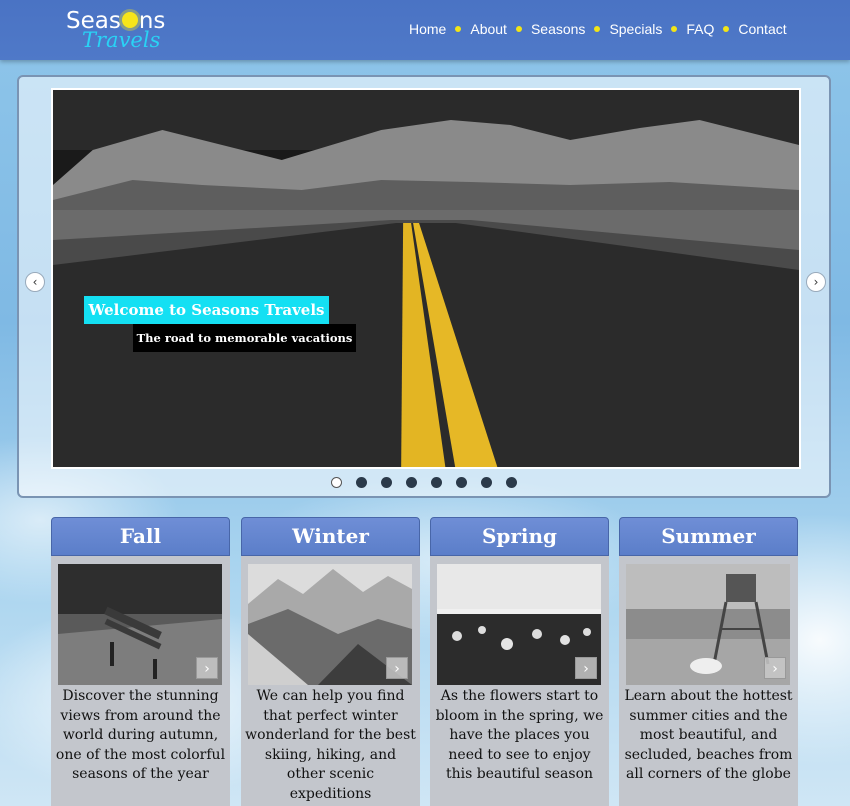  What do you see at coordinates (121, 40) in the screenshot?
I see `logo-bottom-text: Travels` at bounding box center [121, 40].